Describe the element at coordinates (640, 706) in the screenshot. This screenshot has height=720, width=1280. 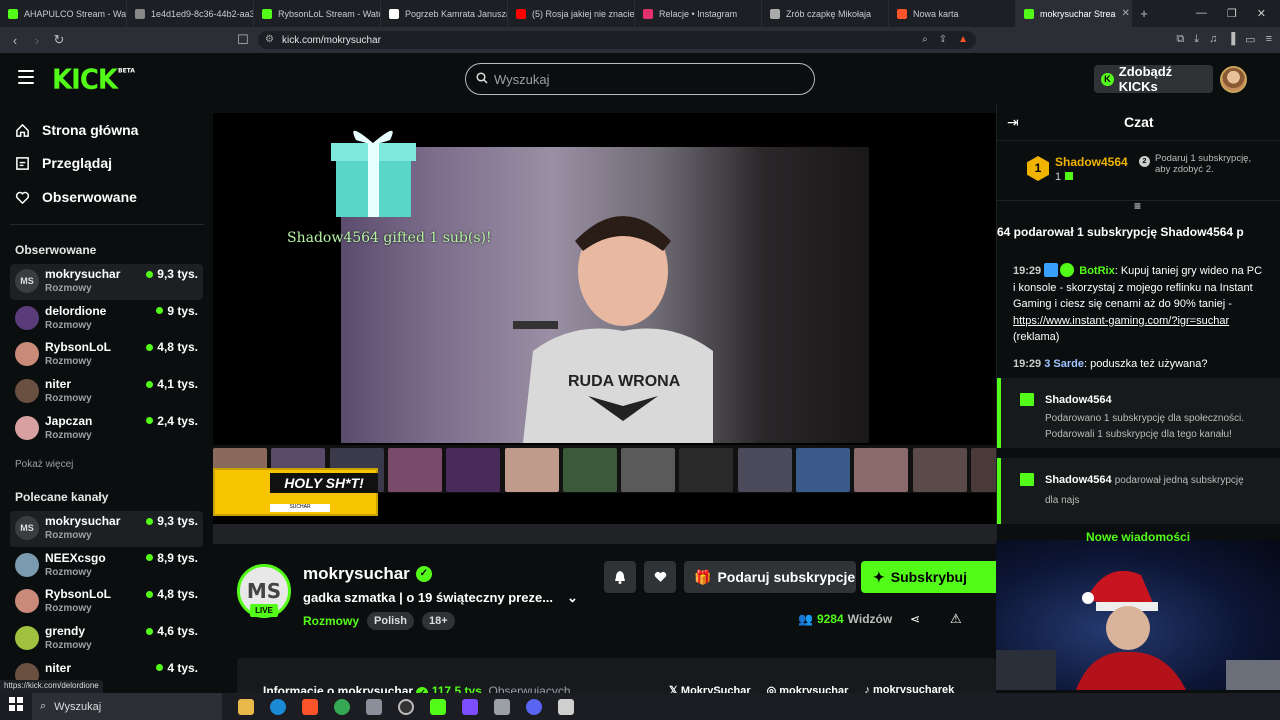
I see `windows-taskbar: ⌕ Wyszukaj` at that location.